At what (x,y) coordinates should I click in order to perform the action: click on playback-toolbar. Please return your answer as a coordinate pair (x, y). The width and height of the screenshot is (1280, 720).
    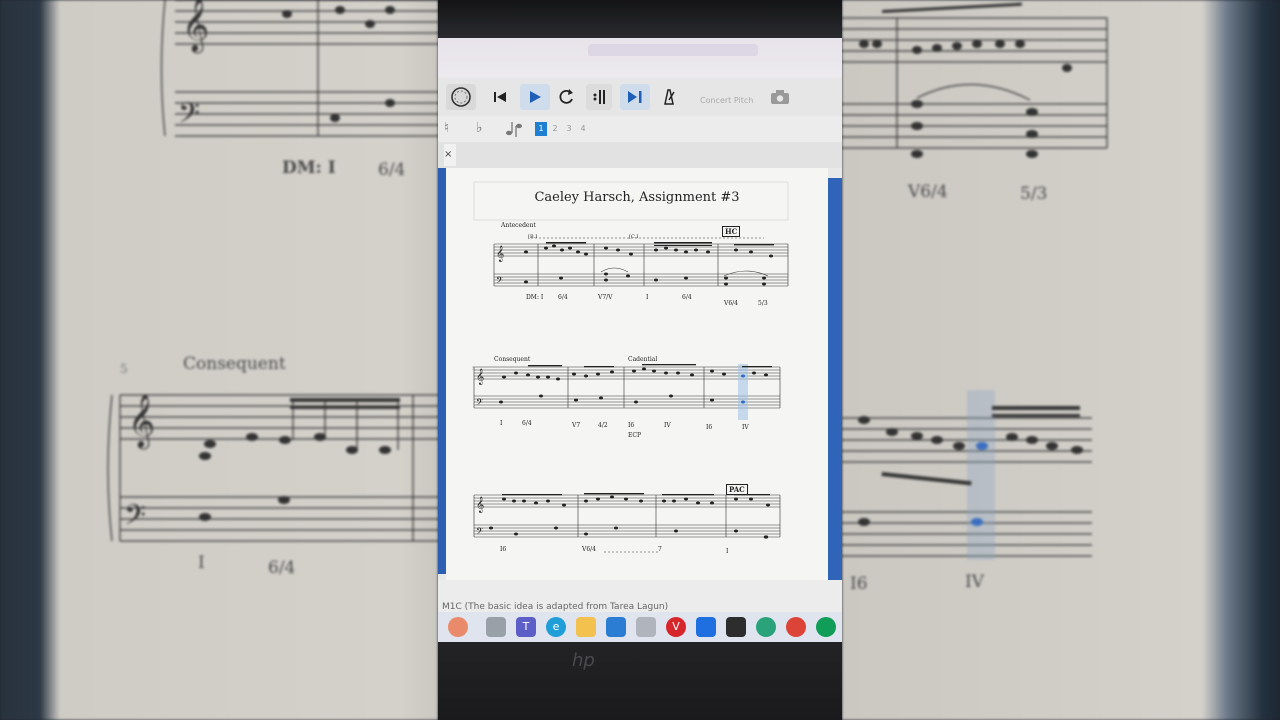
    Looking at the image, I should click on (640, 97).